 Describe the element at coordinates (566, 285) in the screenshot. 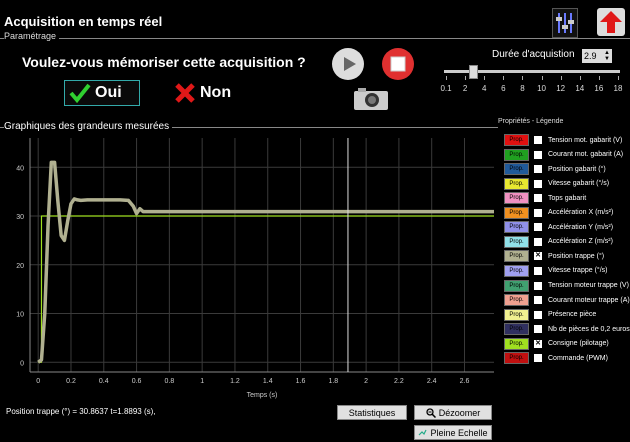

I see `legend-item: Prop. Tension moteur trappe (V)` at that location.